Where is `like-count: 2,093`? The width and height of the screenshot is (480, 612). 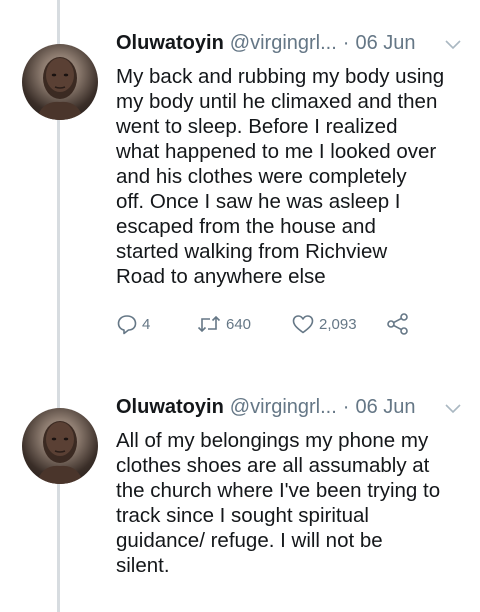 like-count: 2,093 is located at coordinates (338, 324).